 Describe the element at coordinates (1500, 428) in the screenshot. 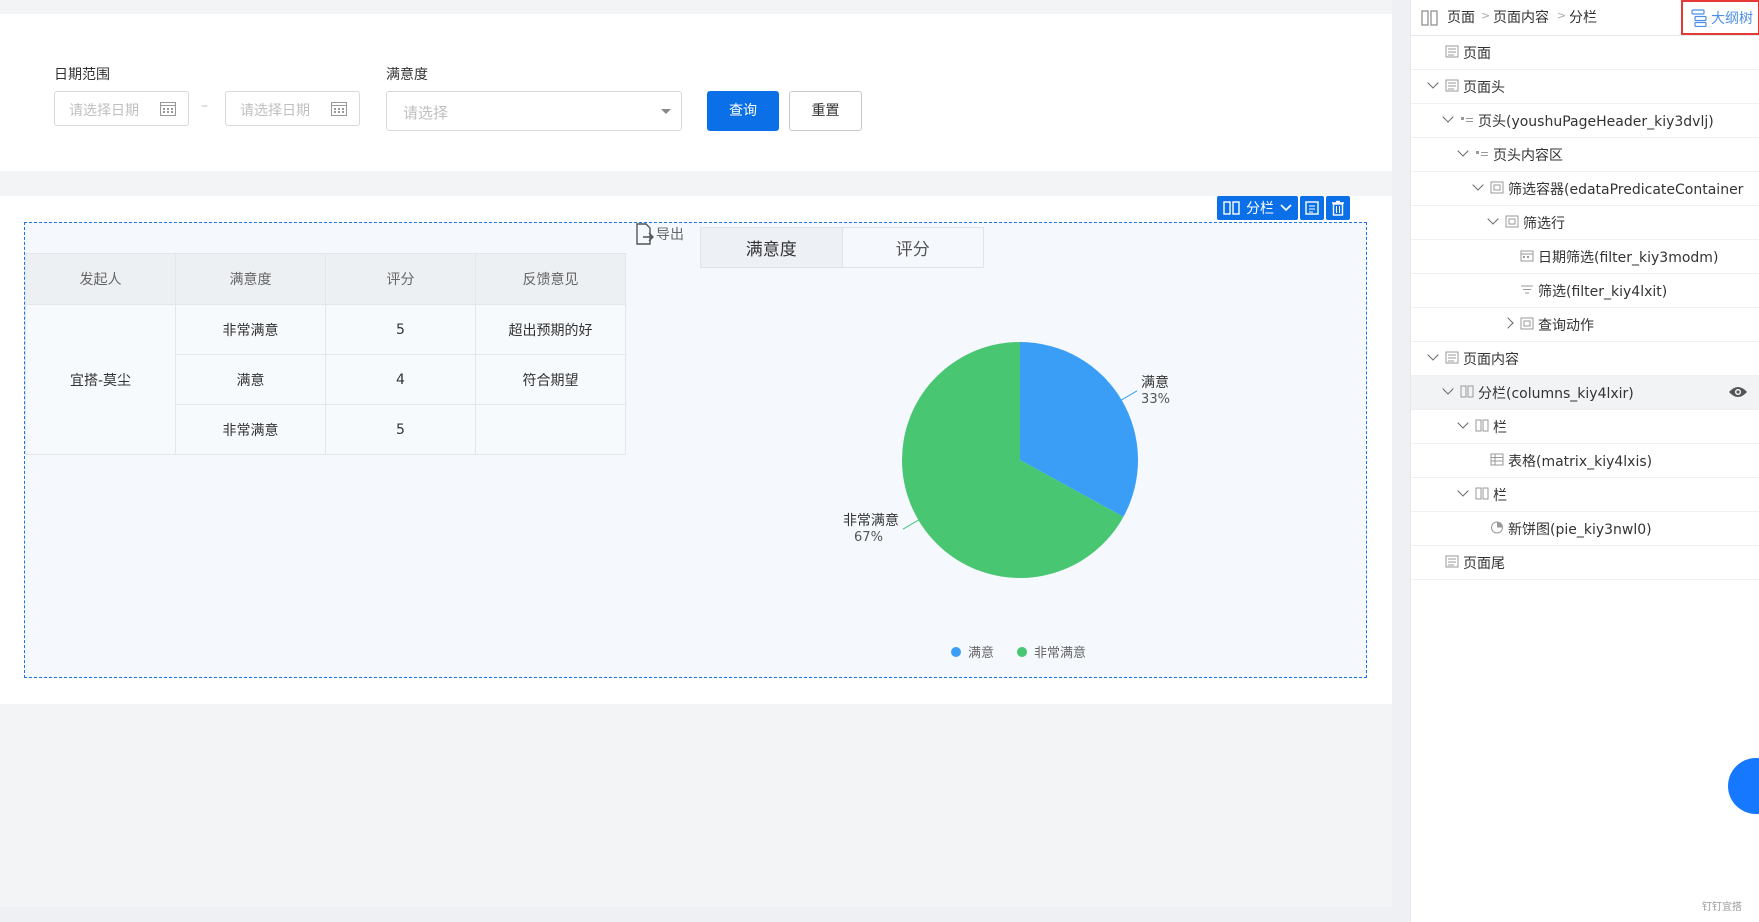

I see `outline-node-label: 栏` at that location.